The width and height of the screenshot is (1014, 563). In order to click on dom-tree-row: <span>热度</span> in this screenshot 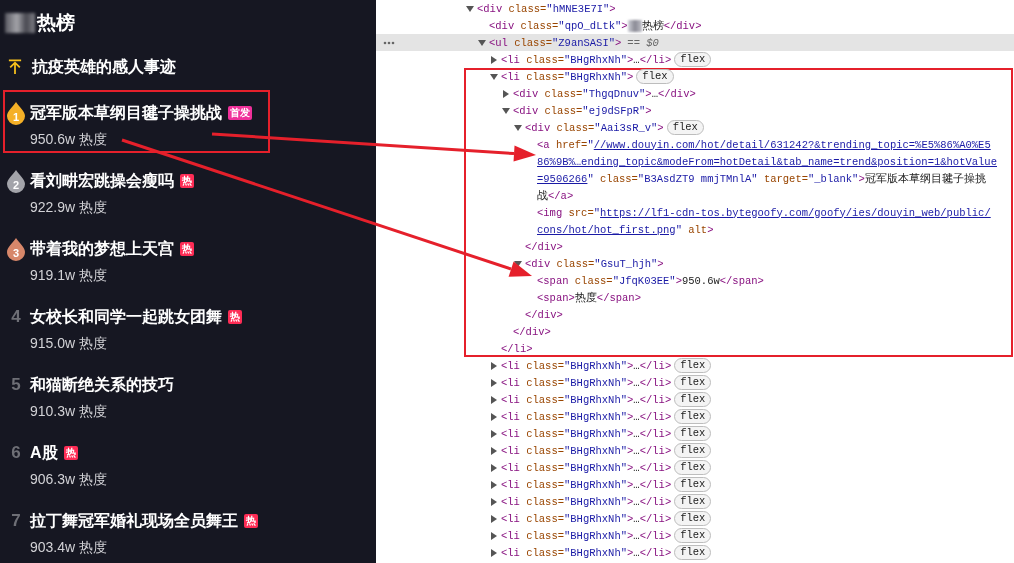, I will do `click(695, 297)`.